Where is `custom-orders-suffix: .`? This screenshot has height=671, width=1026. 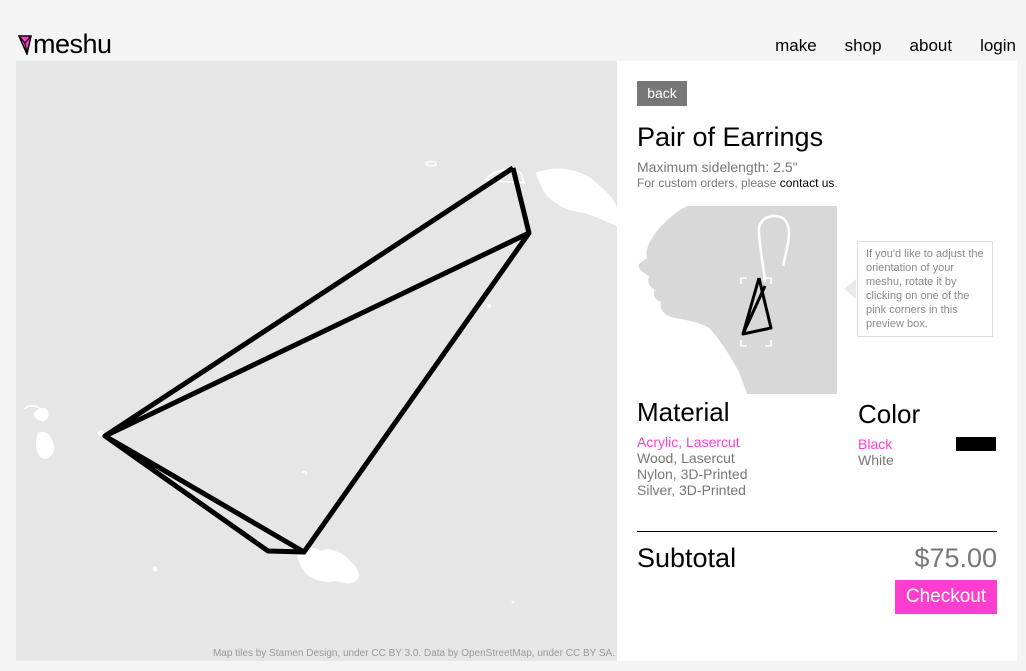 custom-orders-suffix: . is located at coordinates (836, 183).